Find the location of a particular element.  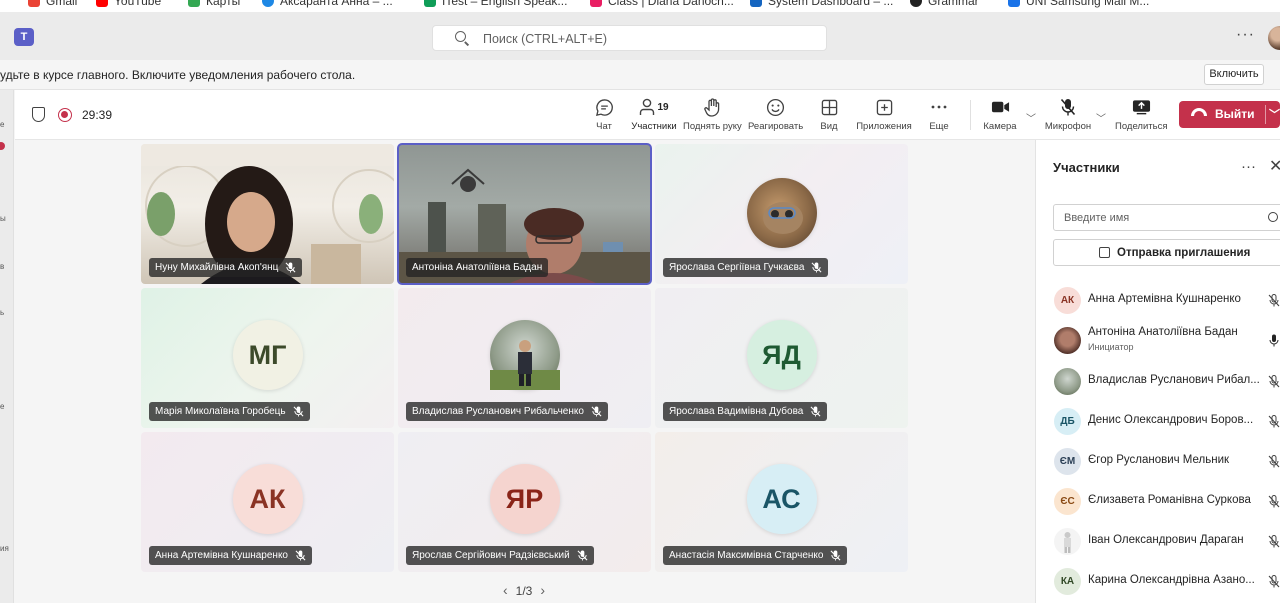

more-label: Еще is located at coordinates (939, 126).